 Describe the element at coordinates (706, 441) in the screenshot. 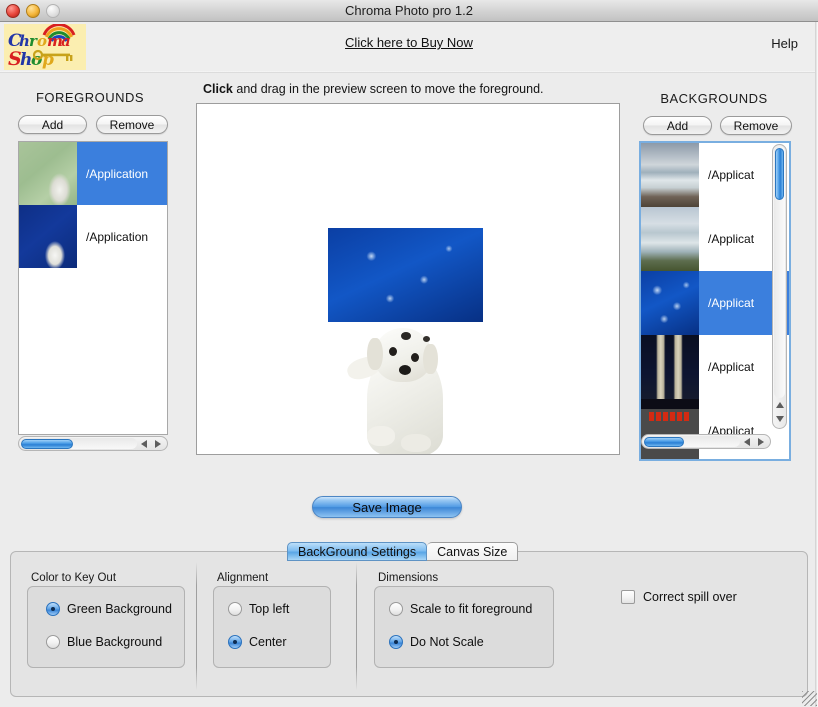

I see `backgrounds-horizontal-scrollbar` at that location.